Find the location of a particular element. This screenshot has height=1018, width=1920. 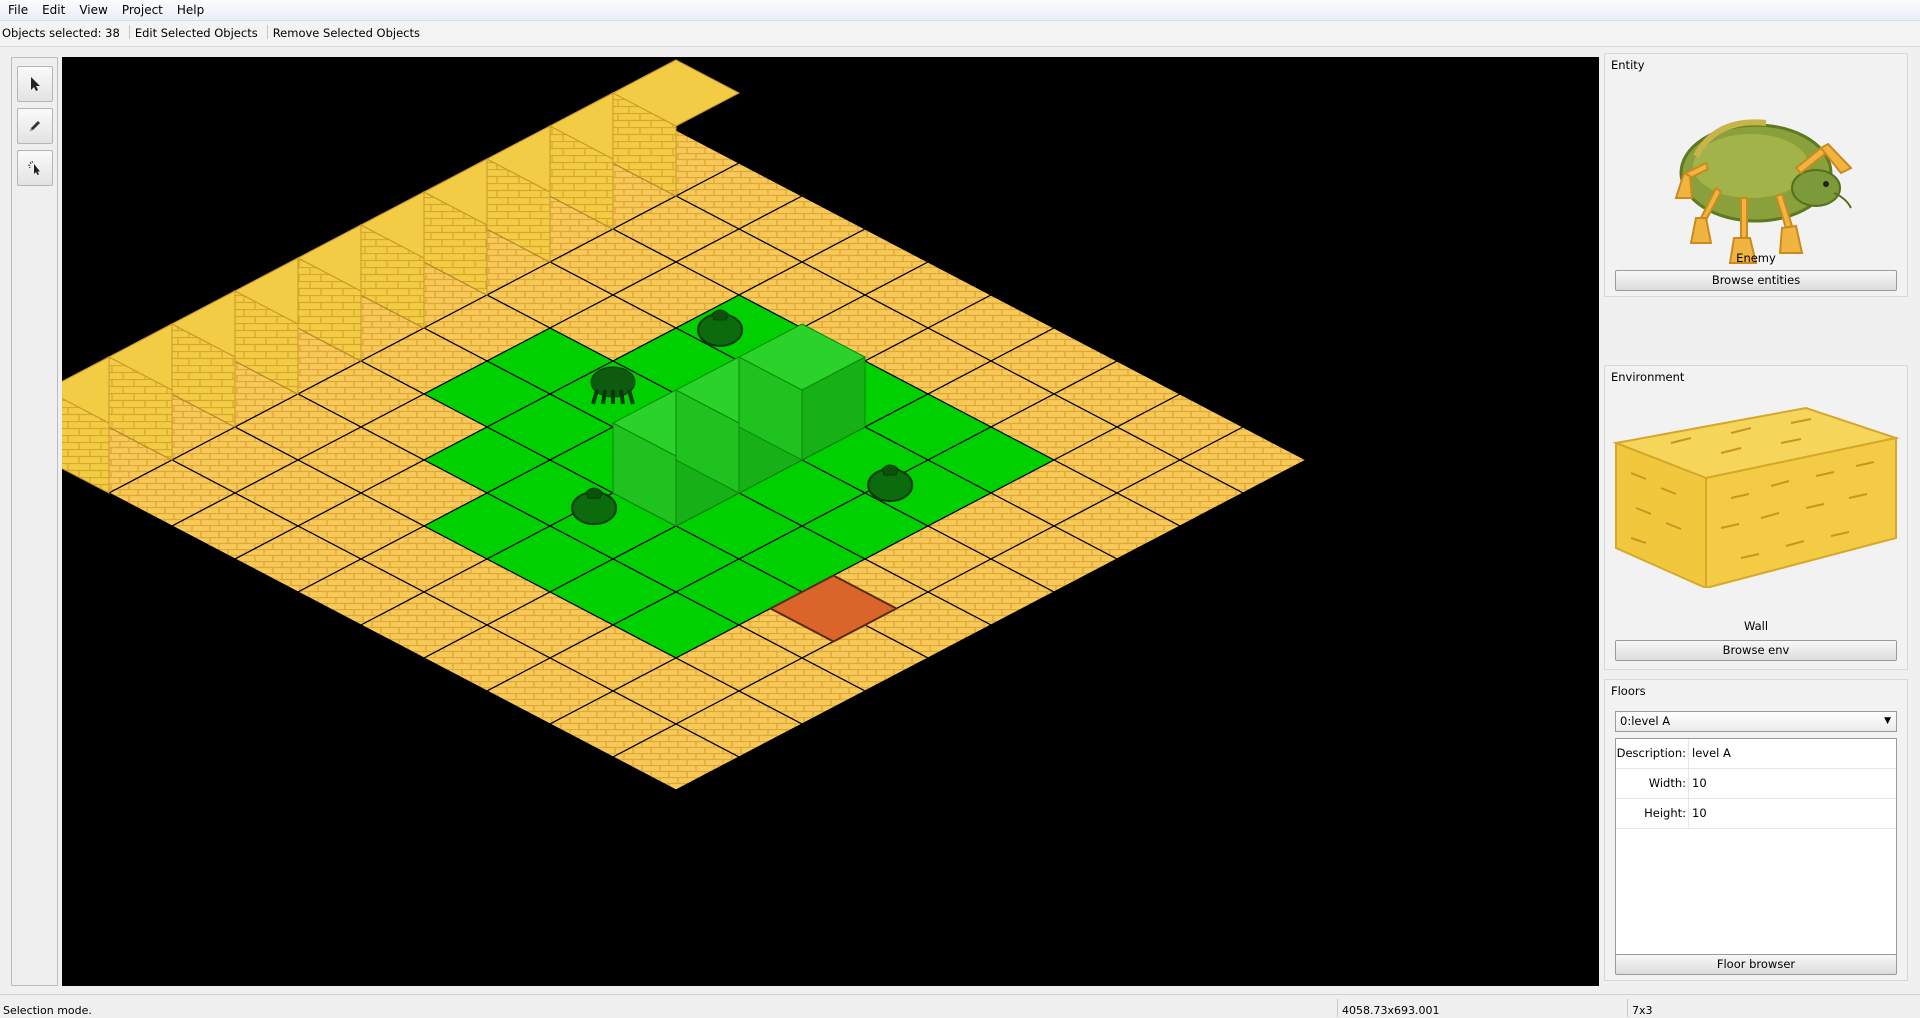

property-row-width: Width: 10 is located at coordinates (1756, 784).